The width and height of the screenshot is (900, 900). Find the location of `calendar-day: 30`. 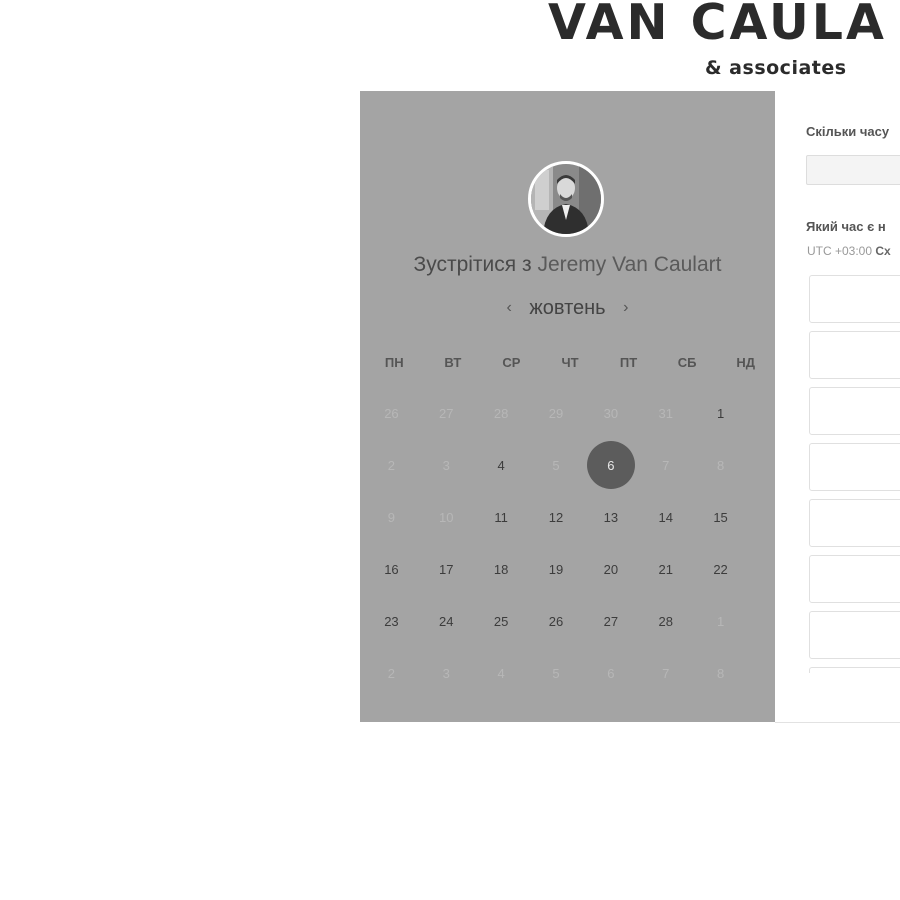

calendar-day: 30 is located at coordinates (610, 413).